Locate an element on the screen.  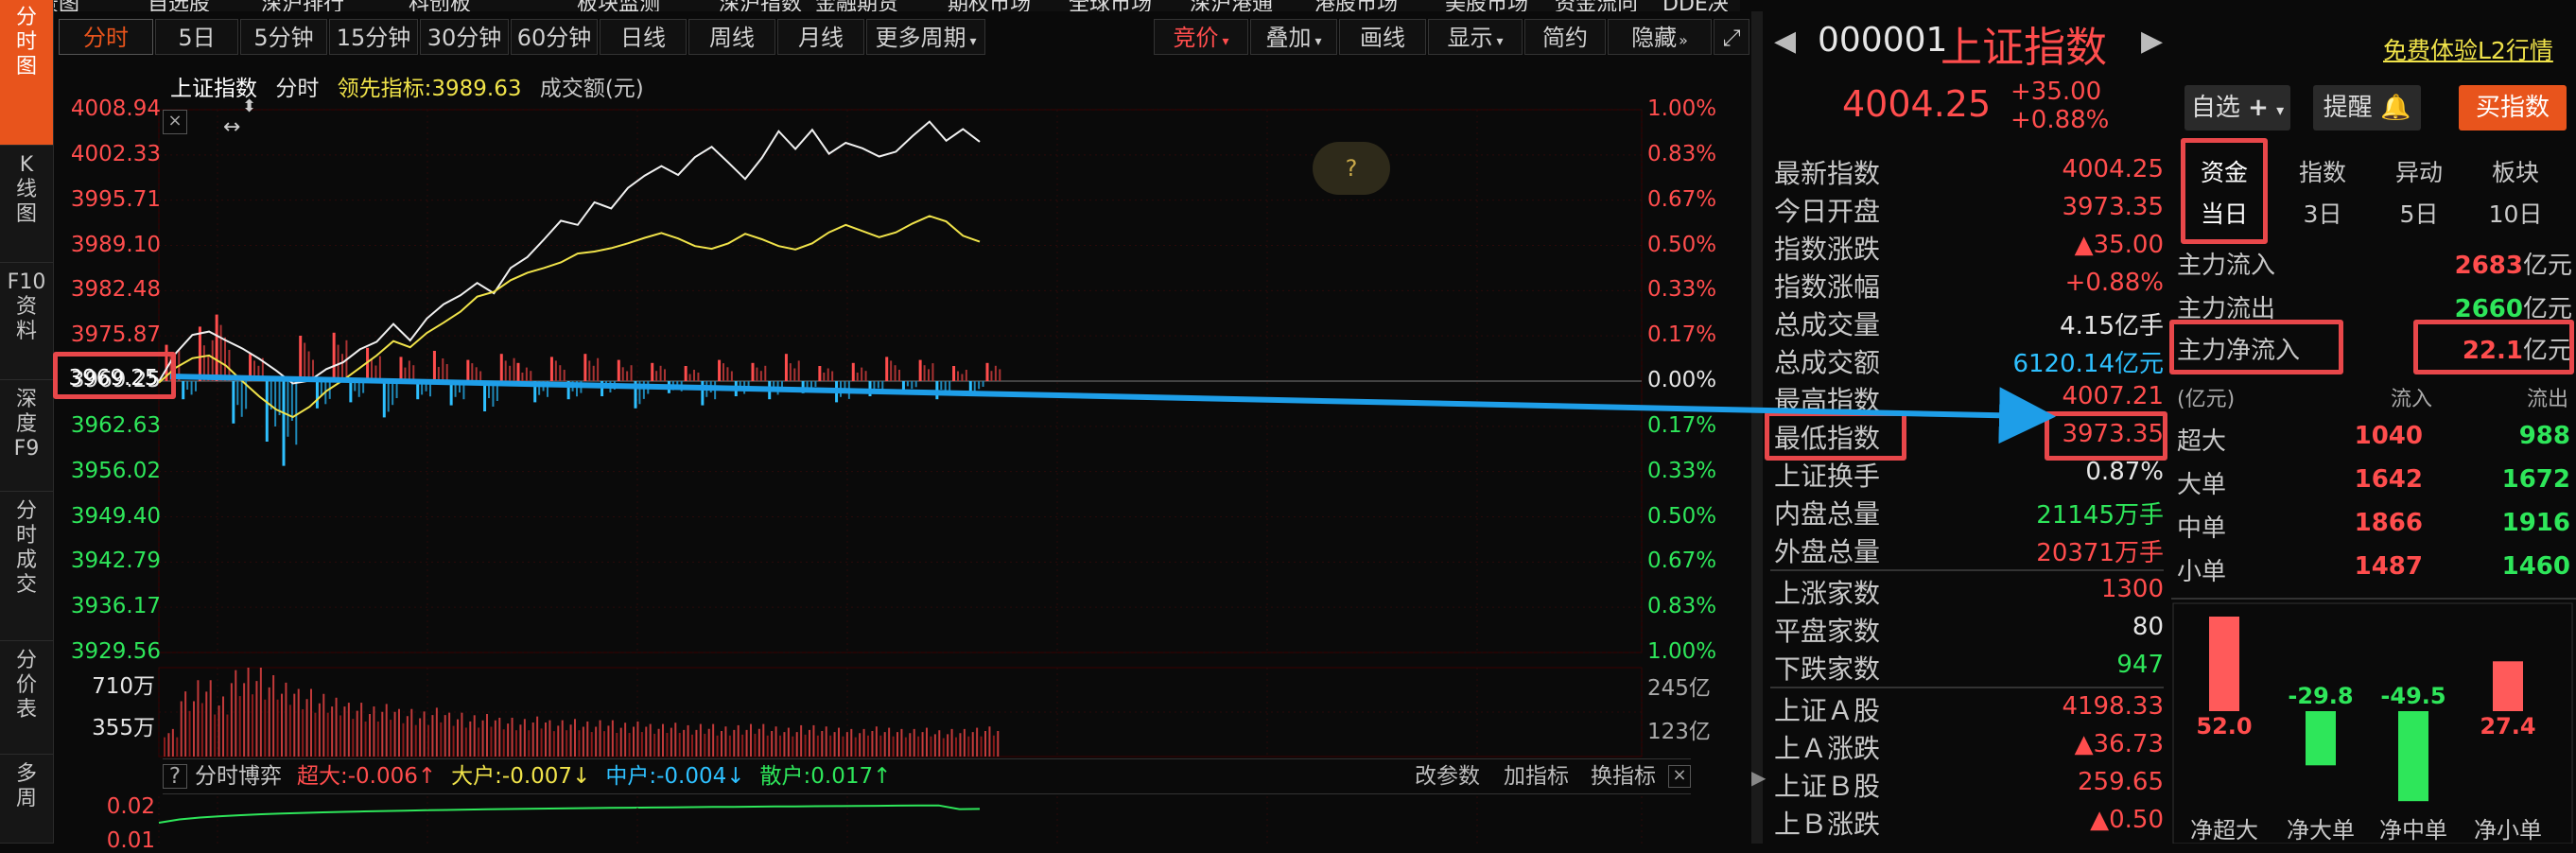
annotation-arrow is located at coordinates (1112, 409).